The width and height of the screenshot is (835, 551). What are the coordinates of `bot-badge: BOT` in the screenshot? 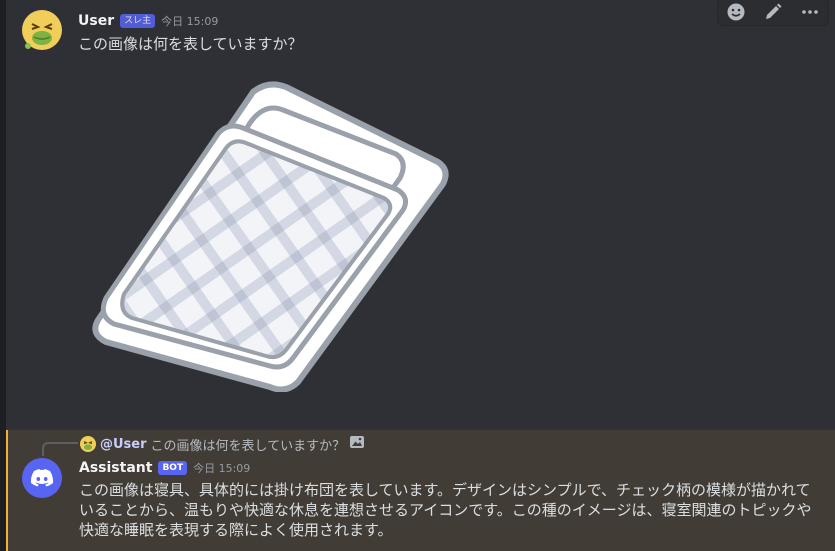 It's located at (173, 468).